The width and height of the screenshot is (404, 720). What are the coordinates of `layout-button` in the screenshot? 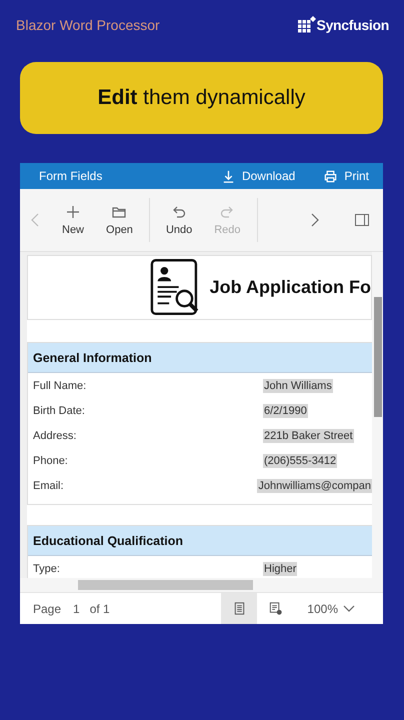 It's located at (239, 608).